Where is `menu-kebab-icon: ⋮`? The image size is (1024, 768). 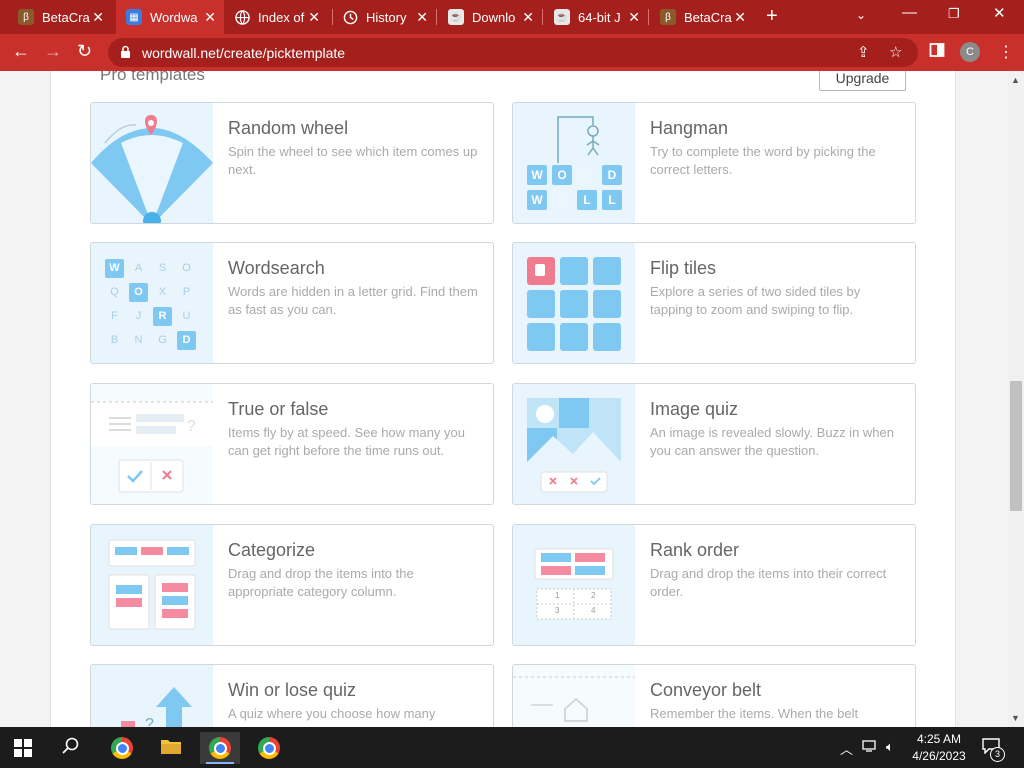 menu-kebab-icon: ⋮ is located at coordinates (1006, 52).